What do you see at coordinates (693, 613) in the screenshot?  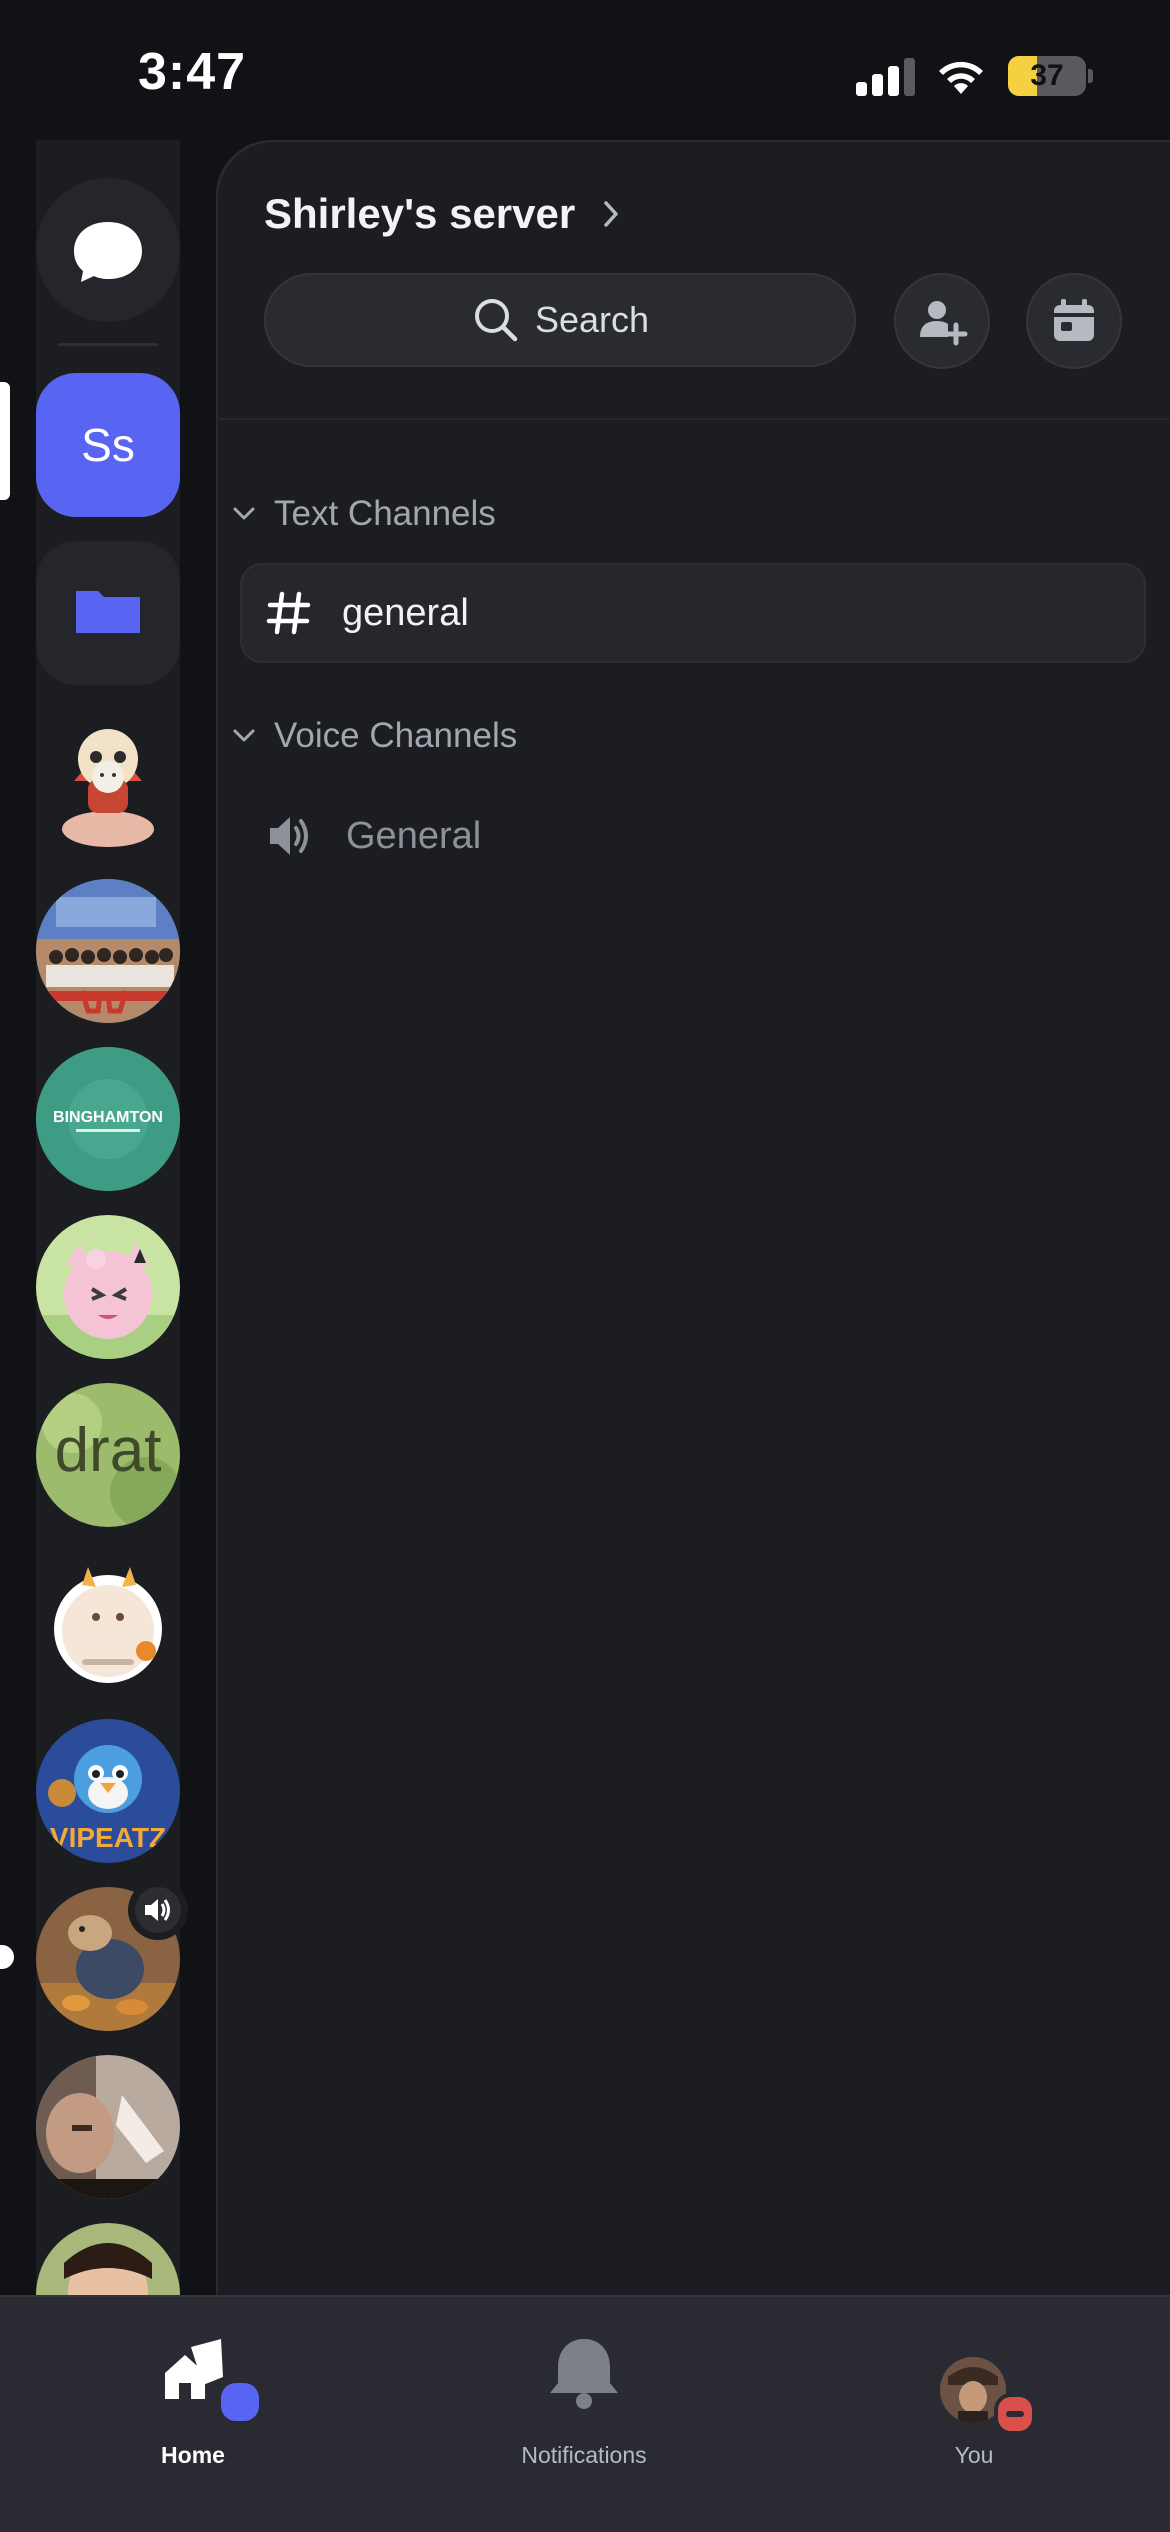 I see `channel-general-text: general` at bounding box center [693, 613].